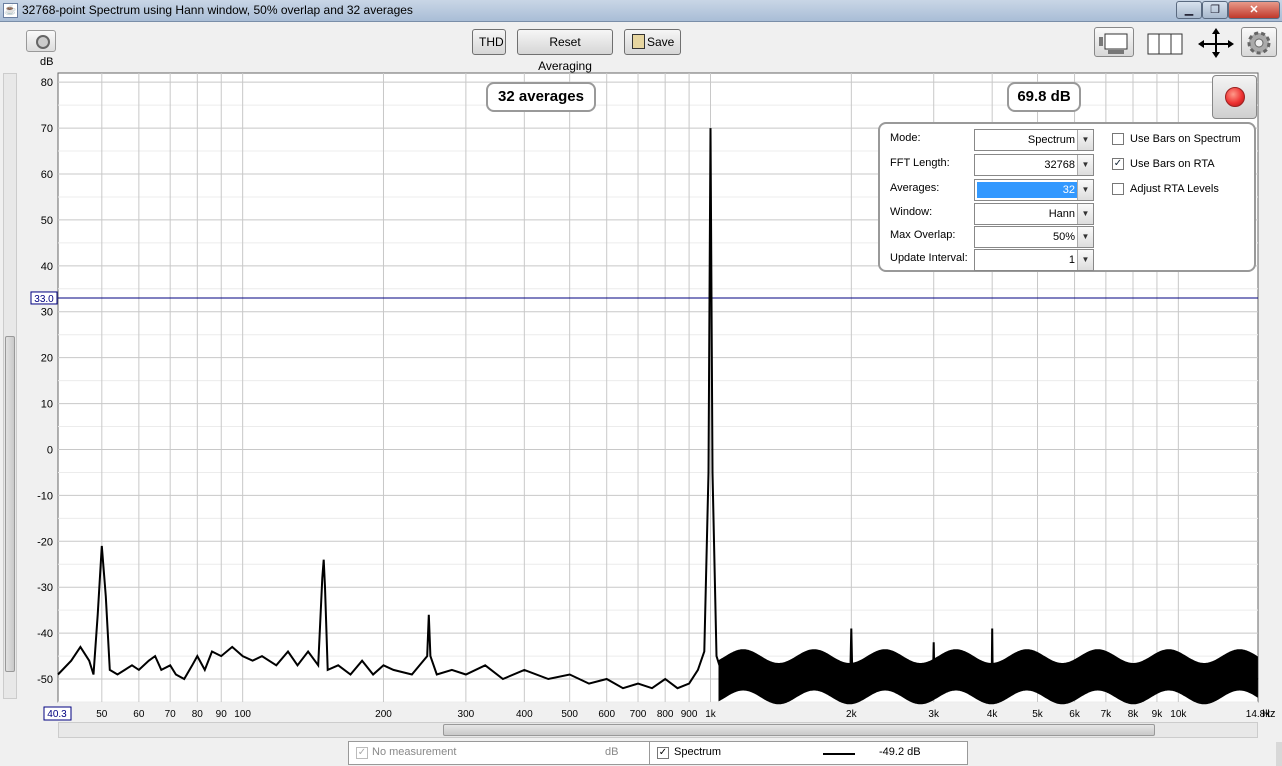  What do you see at coordinates (47, 62) in the screenshot?
I see `y-axis-unit-label: dB` at bounding box center [47, 62].